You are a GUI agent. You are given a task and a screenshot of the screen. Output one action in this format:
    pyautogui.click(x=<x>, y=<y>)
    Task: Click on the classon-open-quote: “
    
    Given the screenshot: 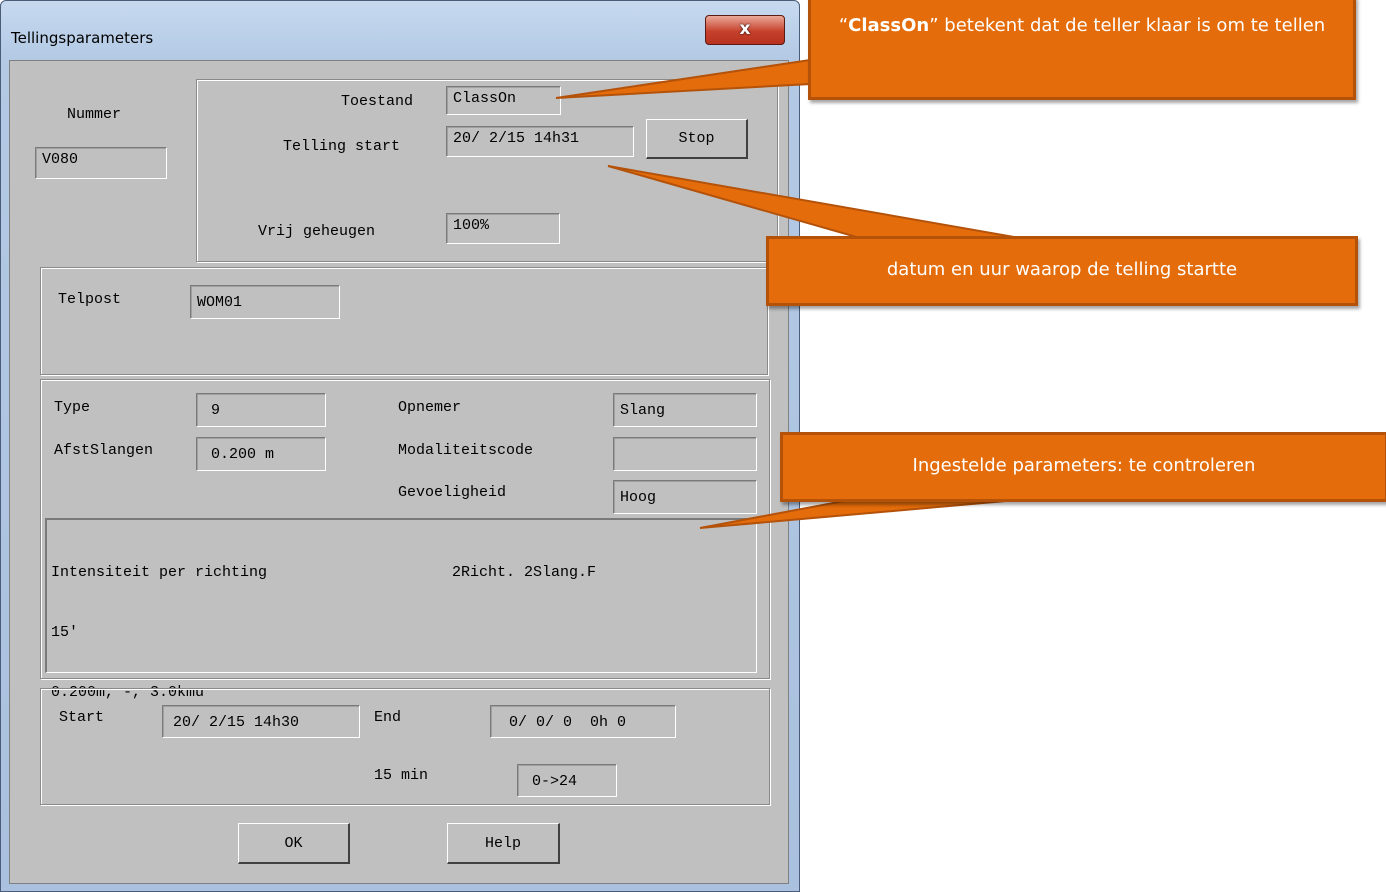 What is the action you would take?
    pyautogui.click(x=843, y=25)
    